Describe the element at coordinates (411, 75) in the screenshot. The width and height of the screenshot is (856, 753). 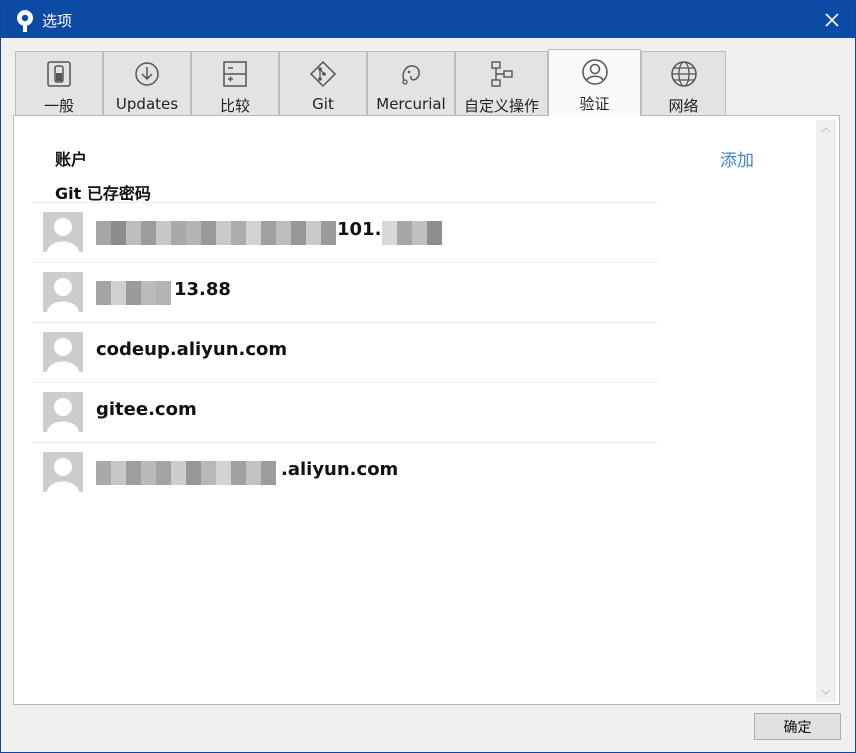
I see `mercurial-icon` at that location.